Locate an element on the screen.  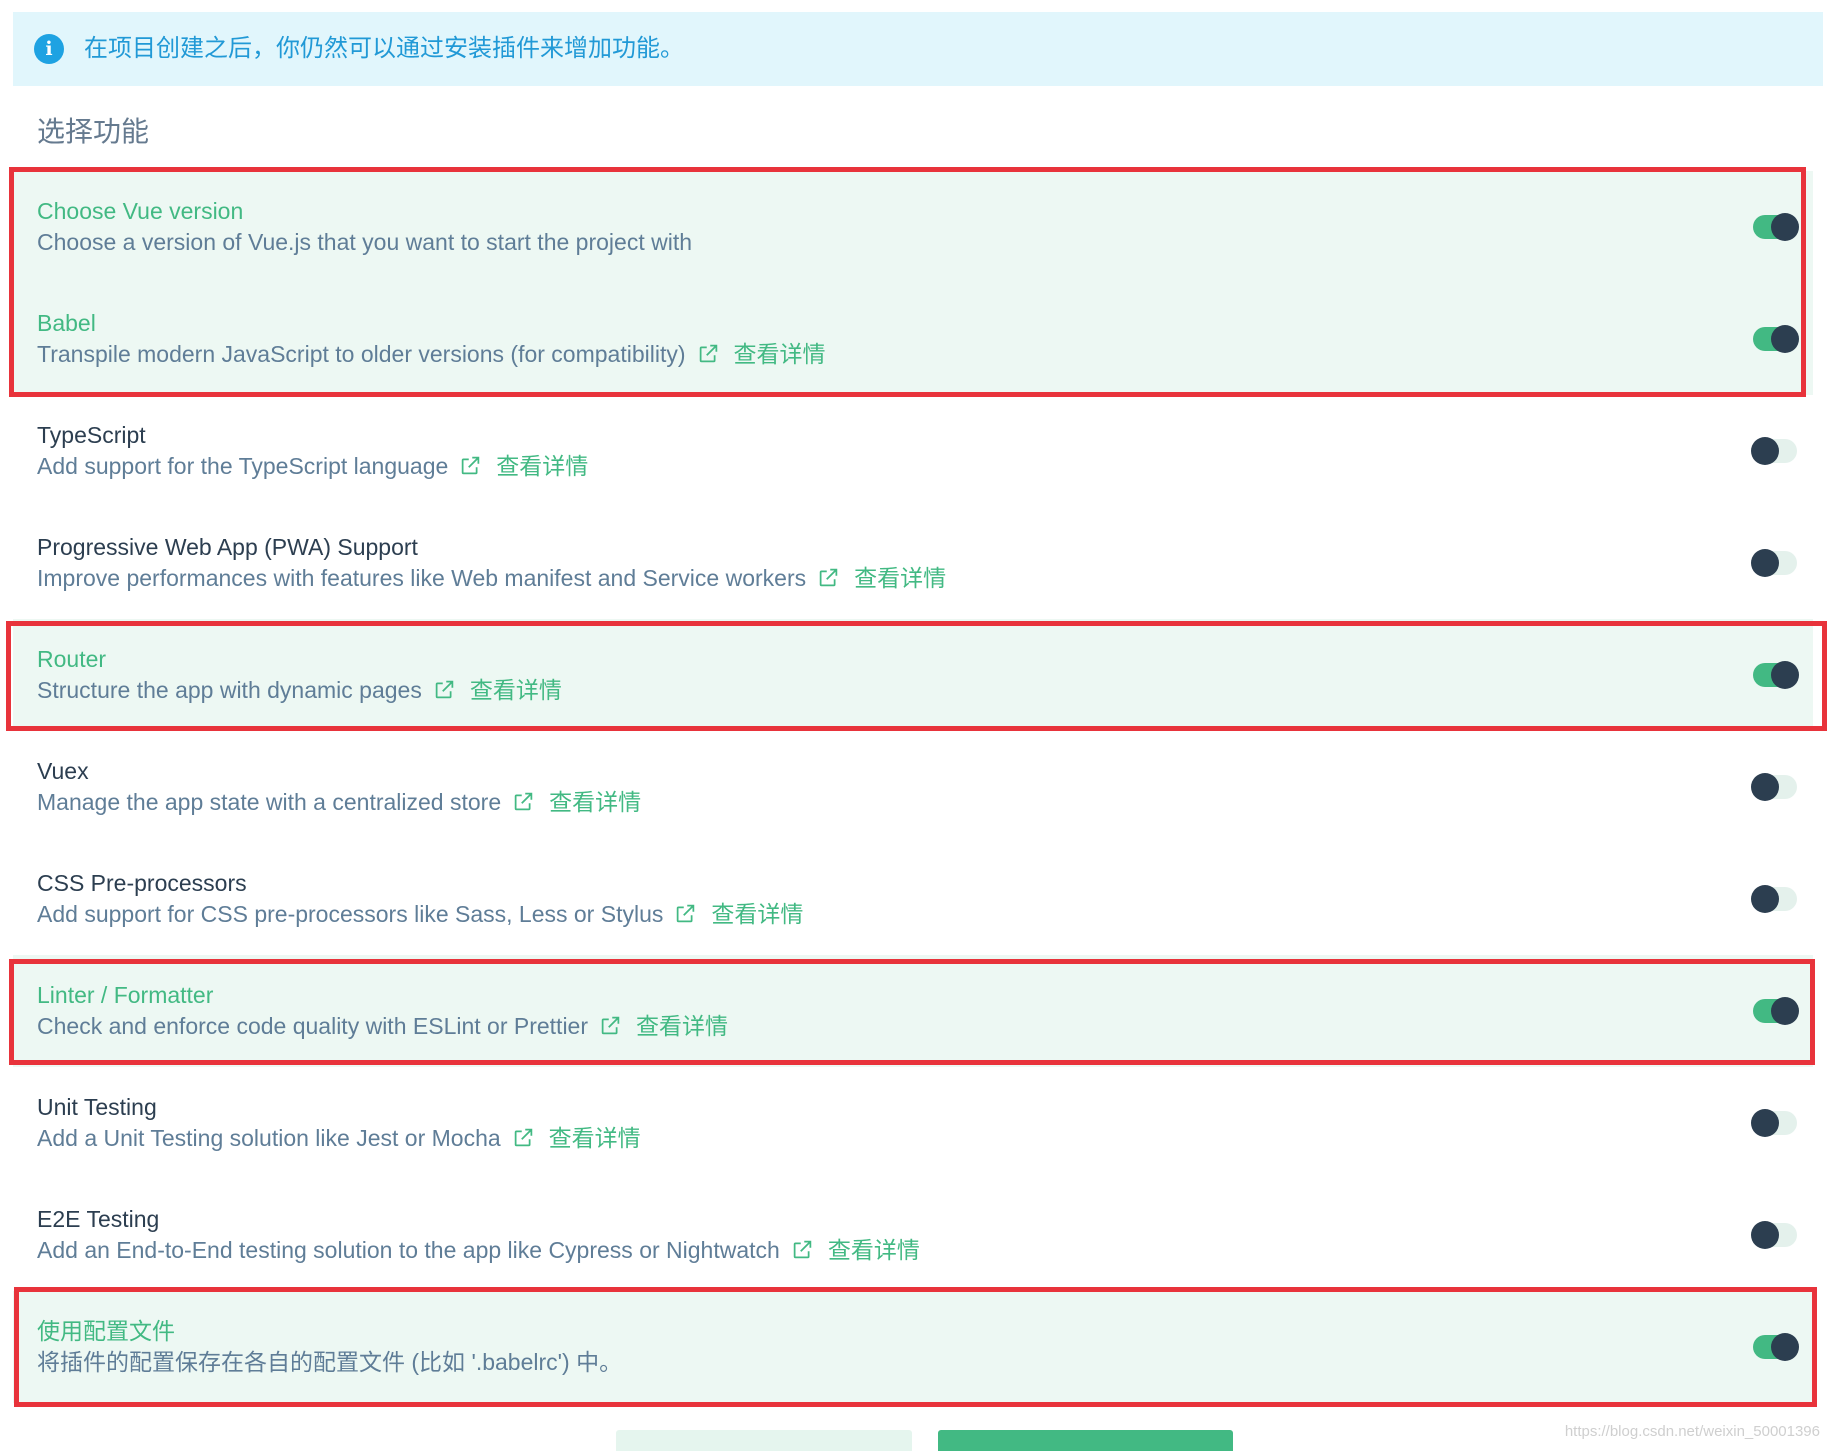
info-banner: i 在项目创建之后，你仍然可以通过安装插件来增加功能。 is located at coordinates (918, 49).